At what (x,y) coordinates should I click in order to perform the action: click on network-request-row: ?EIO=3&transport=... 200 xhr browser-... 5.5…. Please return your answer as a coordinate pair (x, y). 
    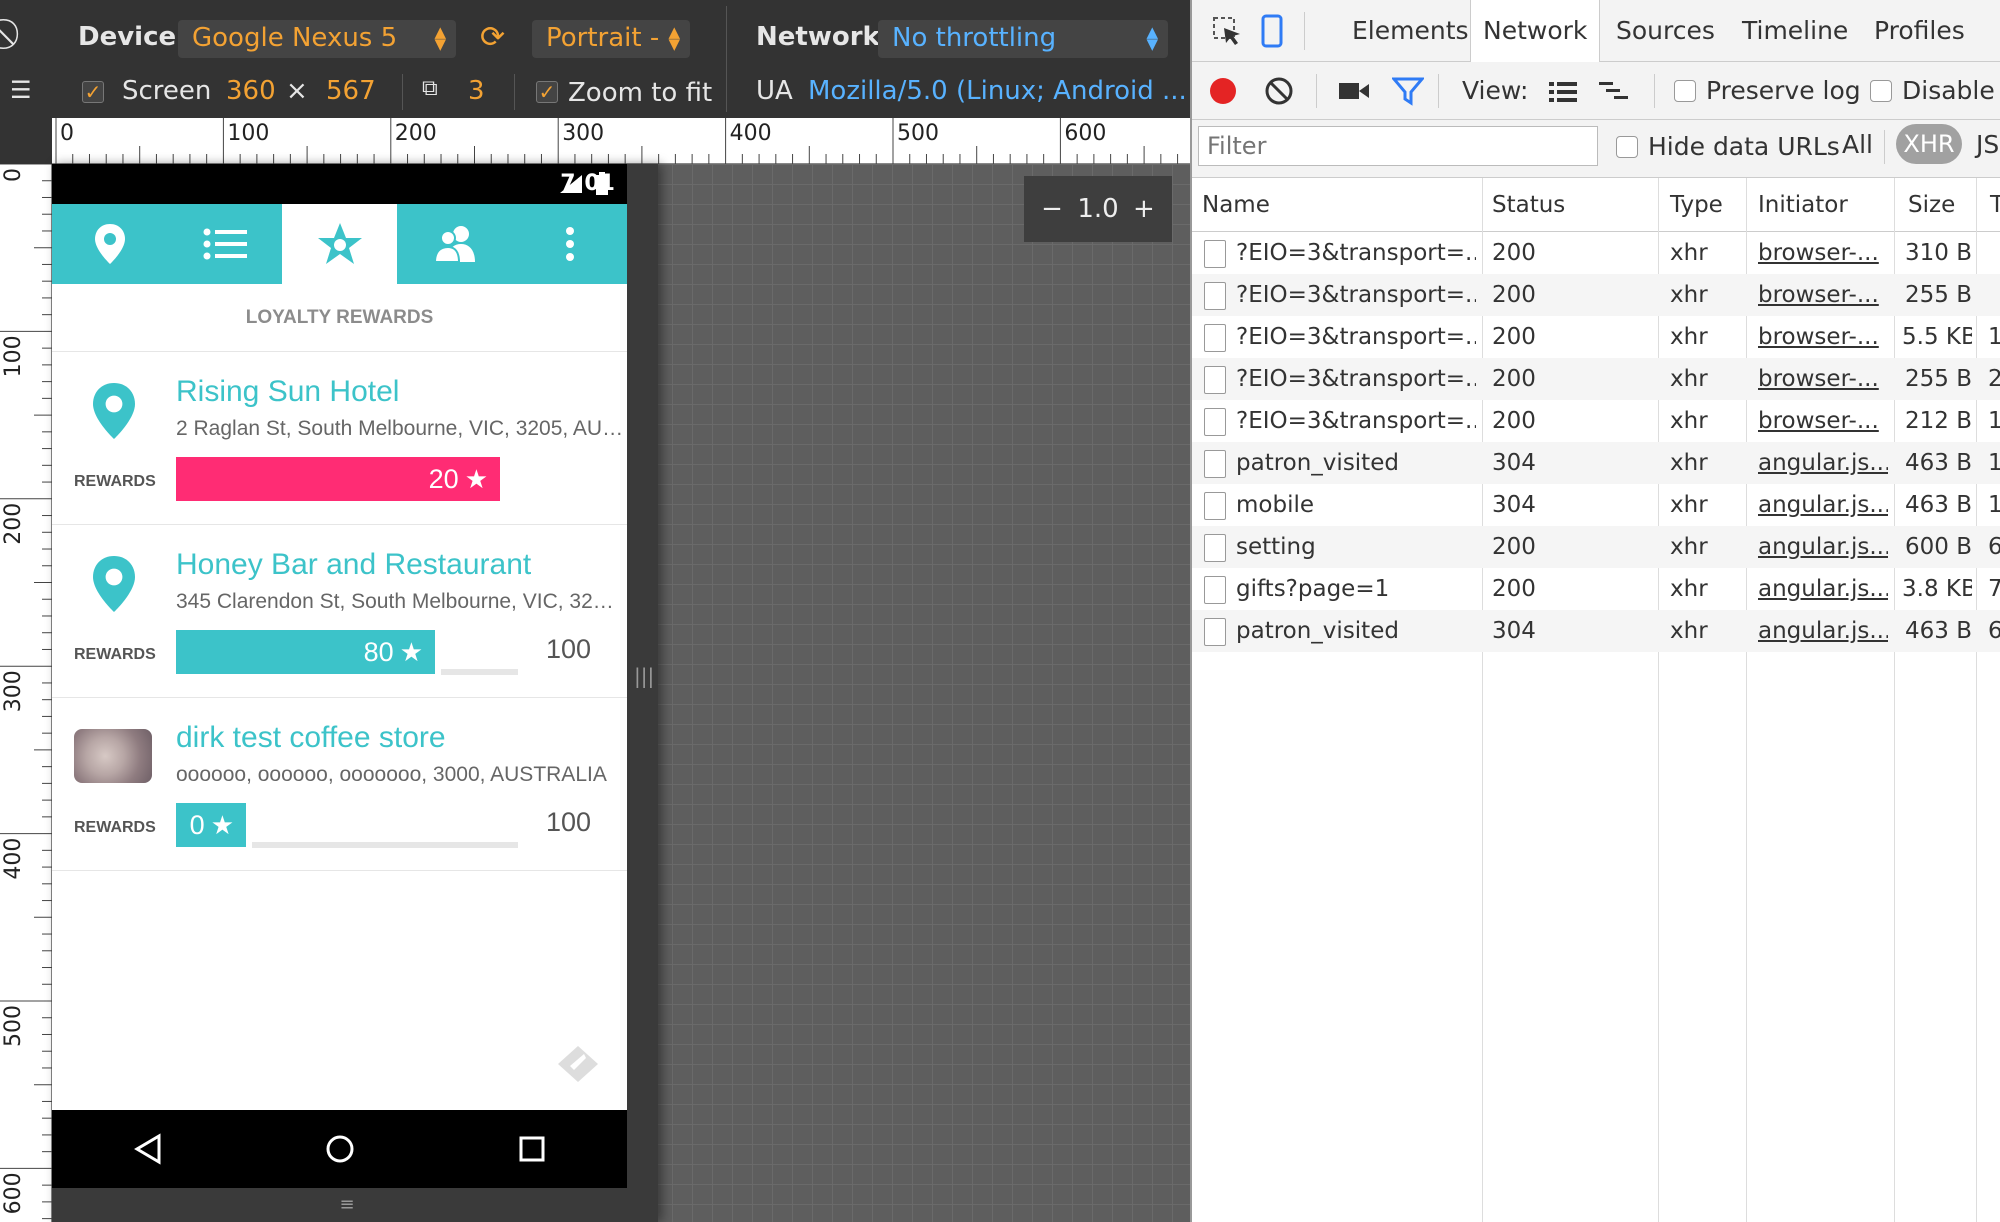
    Looking at the image, I should click on (1596, 337).